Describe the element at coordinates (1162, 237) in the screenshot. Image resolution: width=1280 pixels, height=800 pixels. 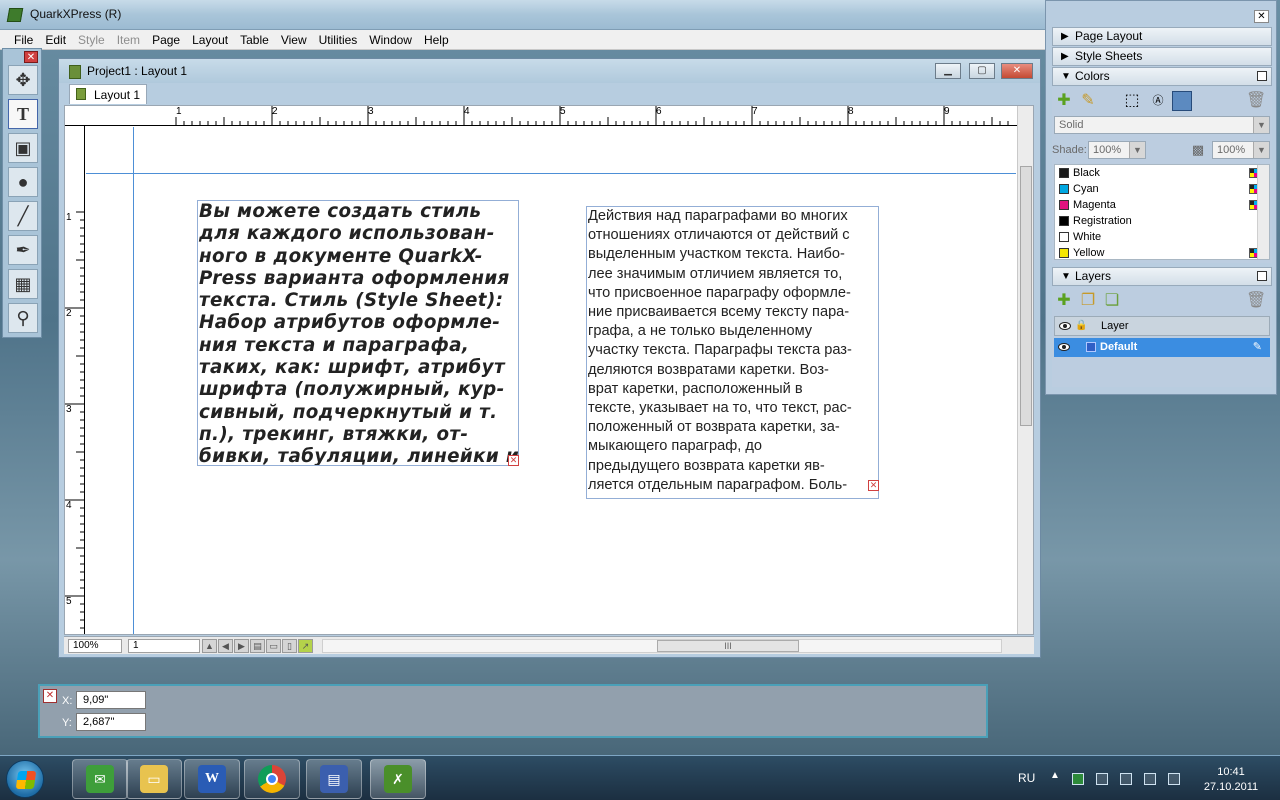
I see `color-item-white: White` at that location.